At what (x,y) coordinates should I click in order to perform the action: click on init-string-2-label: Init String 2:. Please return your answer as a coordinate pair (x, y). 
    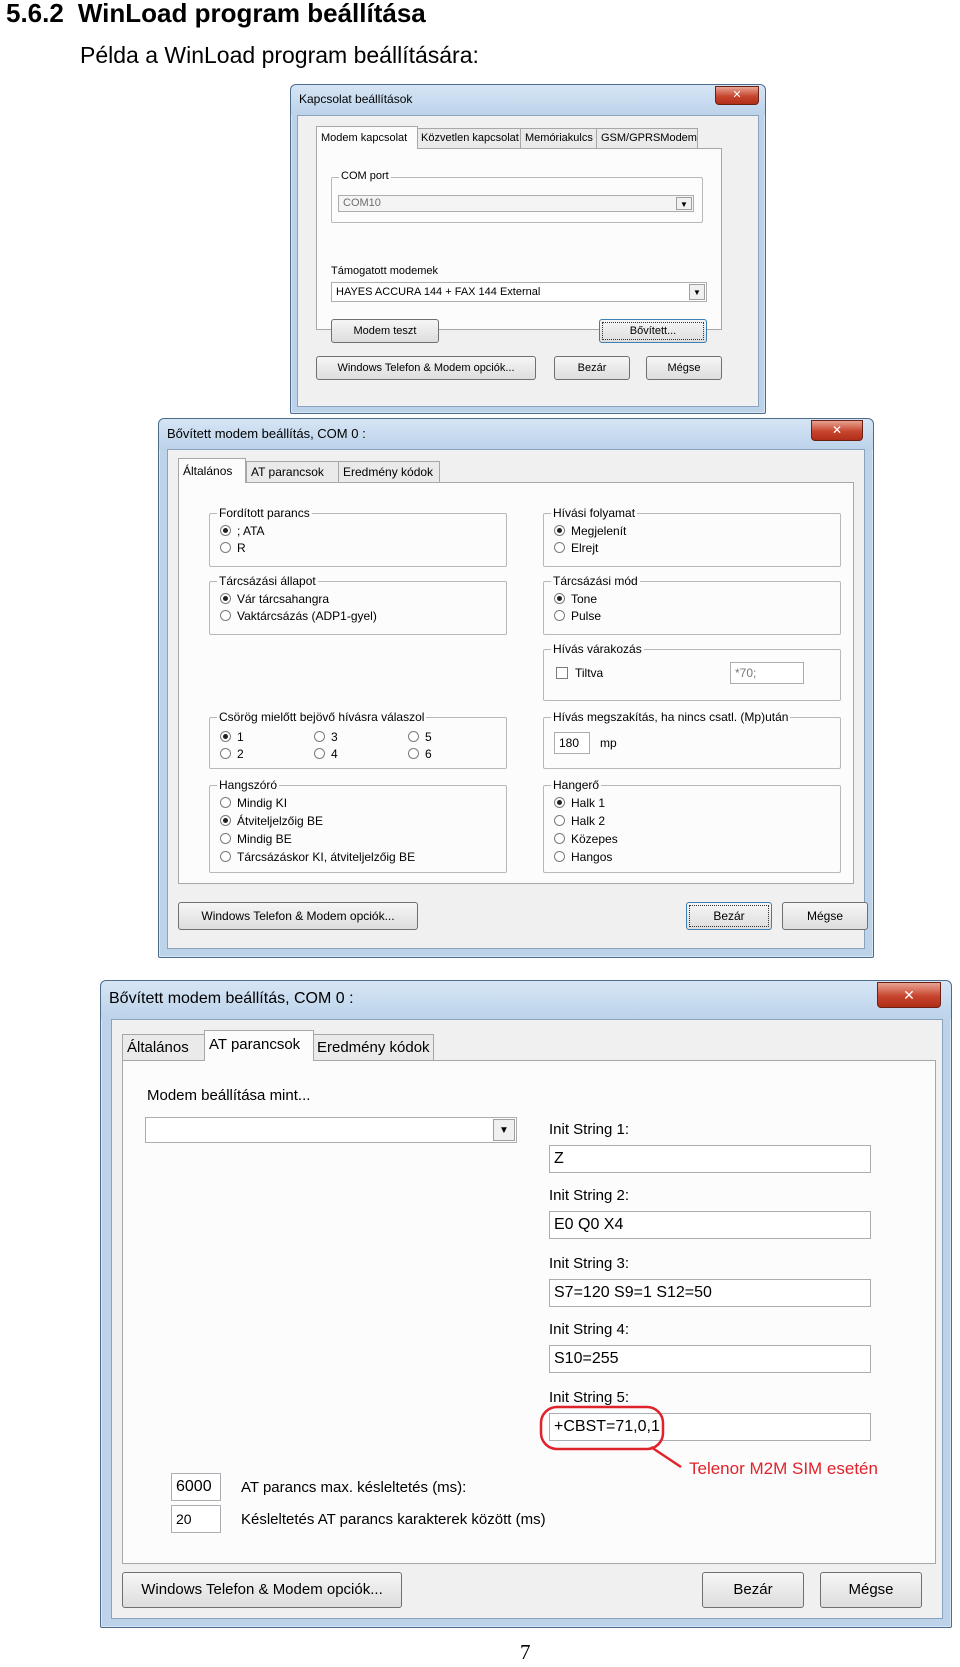
    Looking at the image, I should click on (589, 1195).